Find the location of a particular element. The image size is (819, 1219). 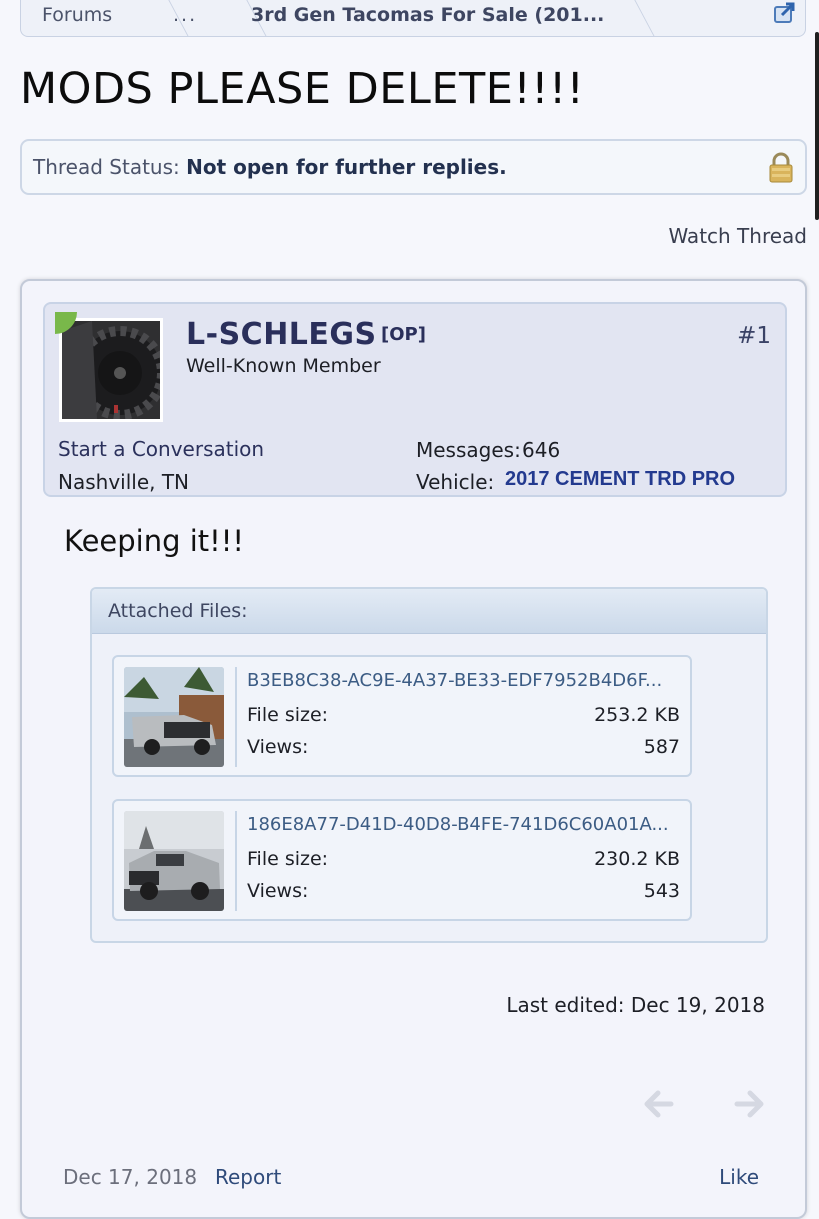

vehicle-value: 2017 CEMENT TRD PRO is located at coordinates (620, 479).